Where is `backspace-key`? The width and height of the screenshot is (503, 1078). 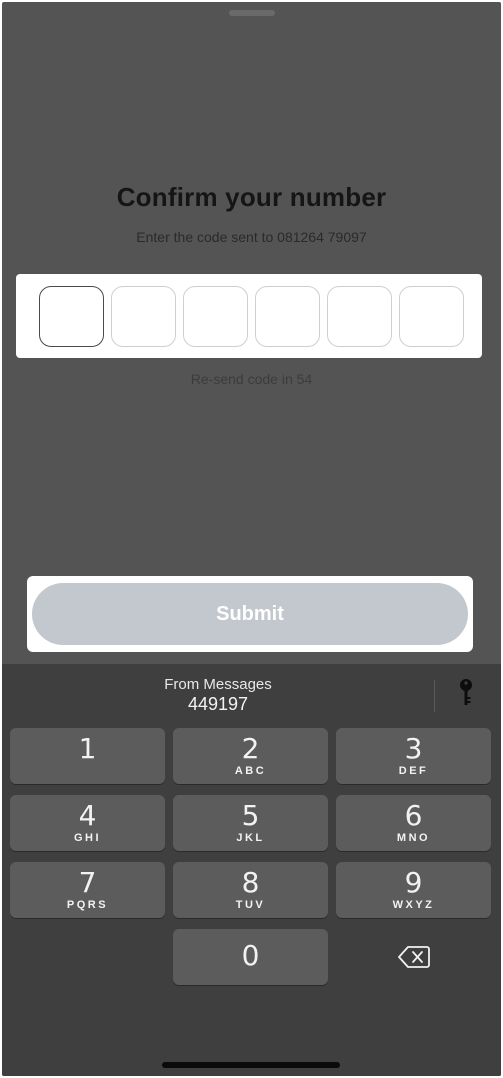
backspace-key is located at coordinates (413, 957).